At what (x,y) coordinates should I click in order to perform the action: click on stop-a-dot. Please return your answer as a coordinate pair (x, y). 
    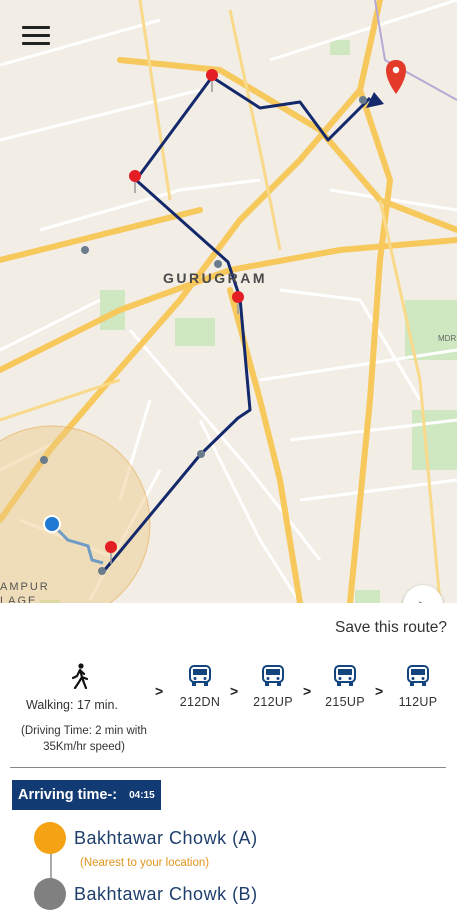
    Looking at the image, I should click on (50, 838).